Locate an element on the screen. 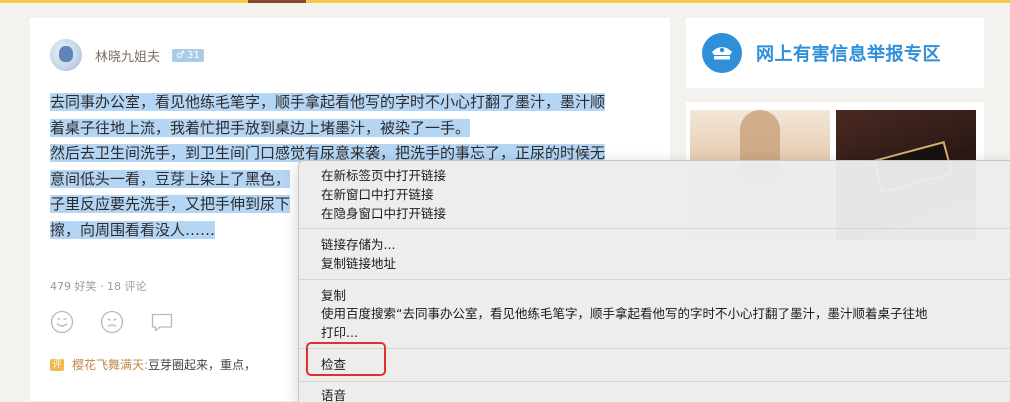  comment-preview: 评 樱花飞舞满天: 豆芽圈起来，重点， is located at coordinates (153, 364).